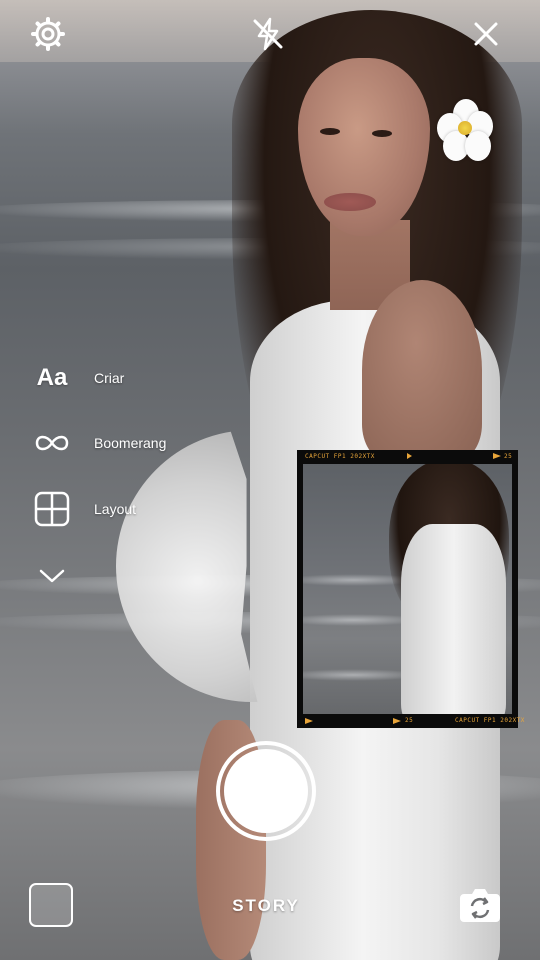  What do you see at coordinates (83, 509) in the screenshot?
I see `menu-item-layout: Layout` at bounding box center [83, 509].